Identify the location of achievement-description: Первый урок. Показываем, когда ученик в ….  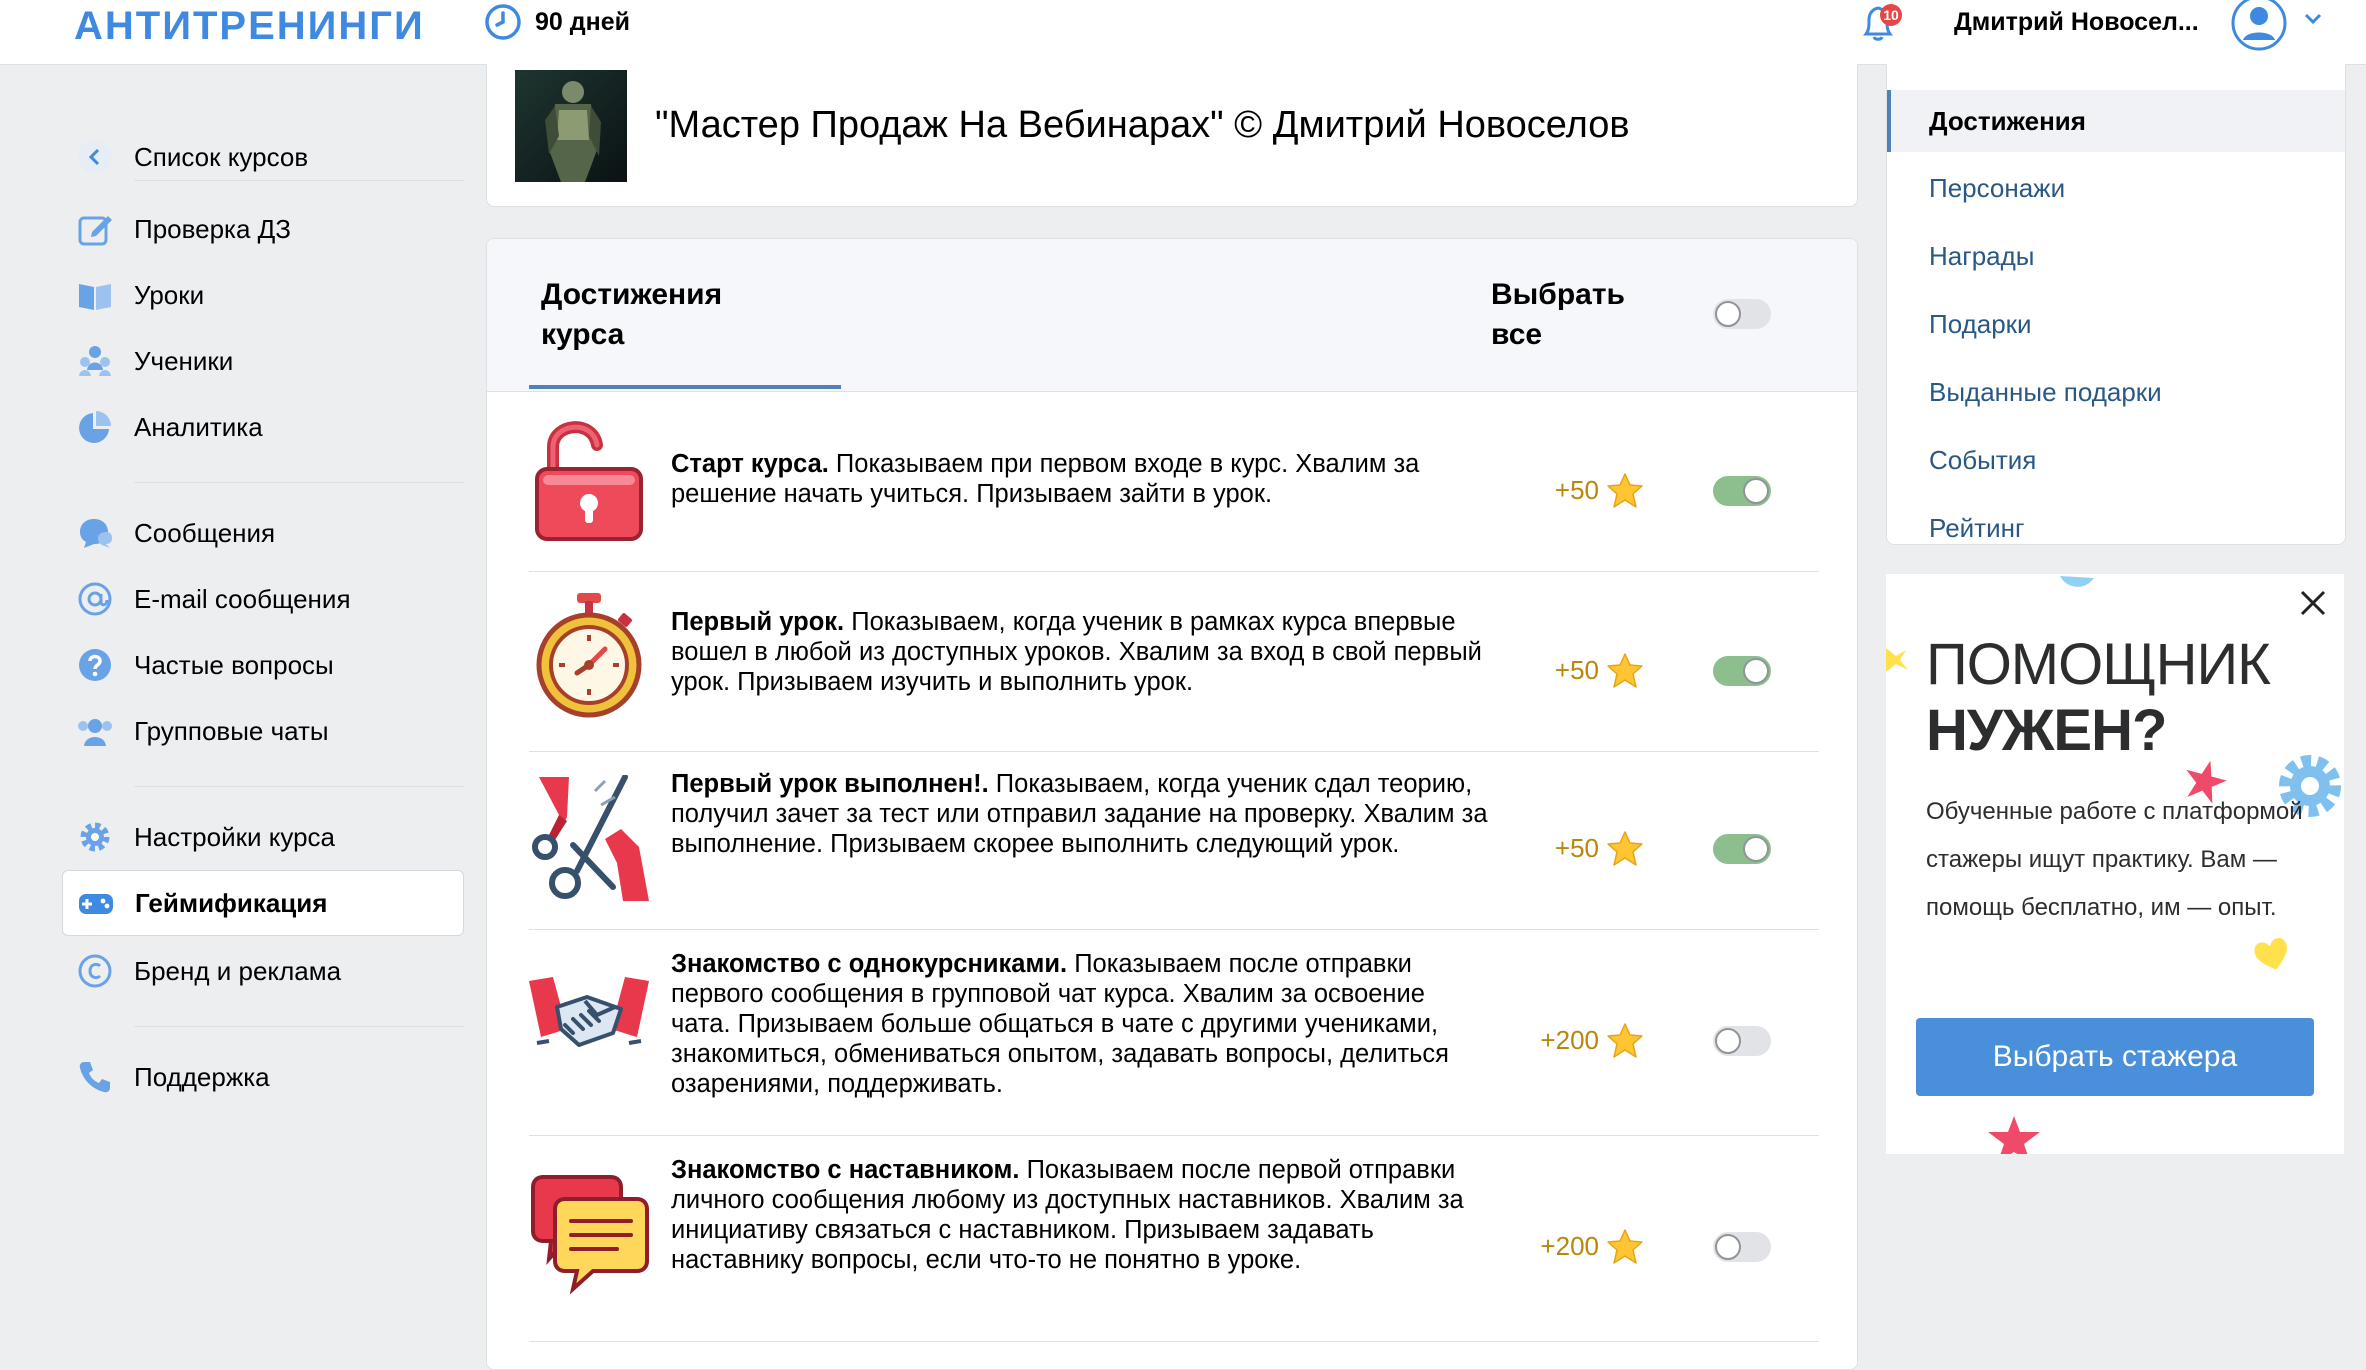
(1081, 652).